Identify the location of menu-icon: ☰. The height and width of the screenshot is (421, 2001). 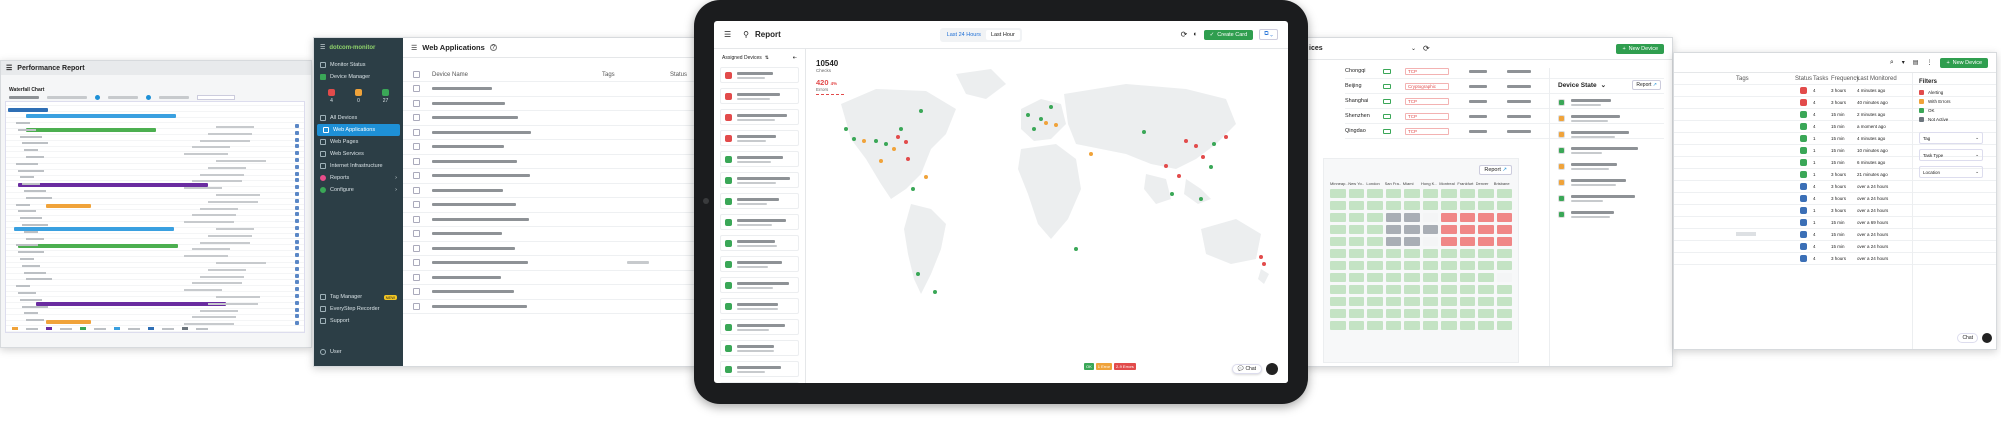
(414, 48).